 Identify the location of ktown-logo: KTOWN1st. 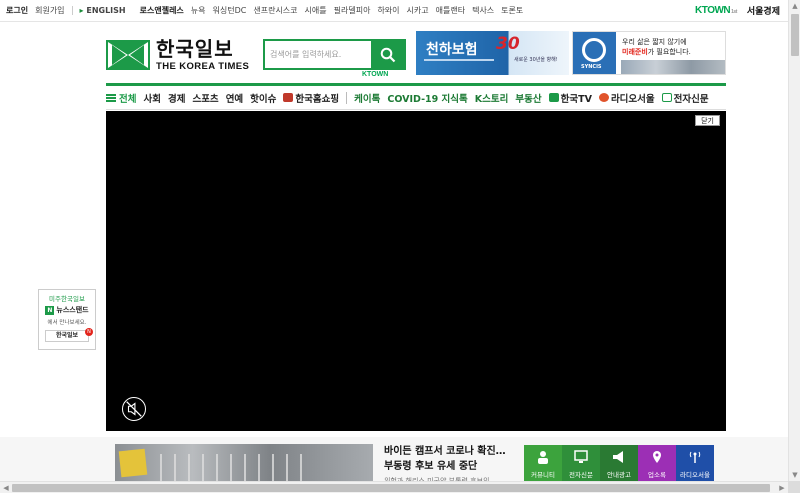
(716, 10).